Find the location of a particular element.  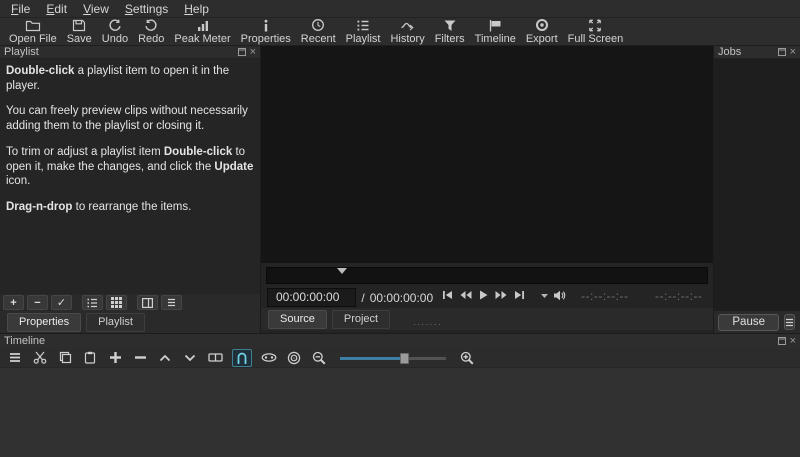

recent-button: Recent is located at coordinates (318, 31).